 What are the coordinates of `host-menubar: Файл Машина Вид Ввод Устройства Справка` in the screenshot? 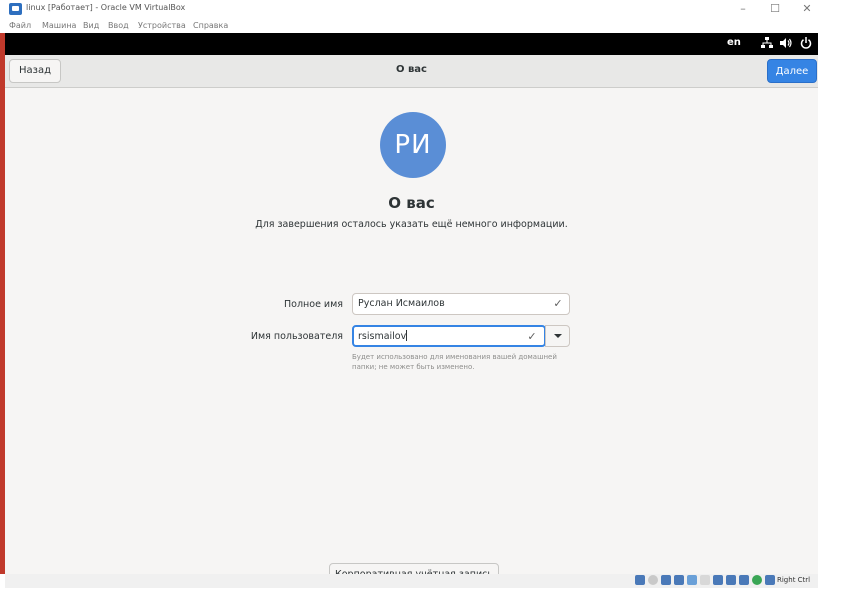 It's located at (423, 26).